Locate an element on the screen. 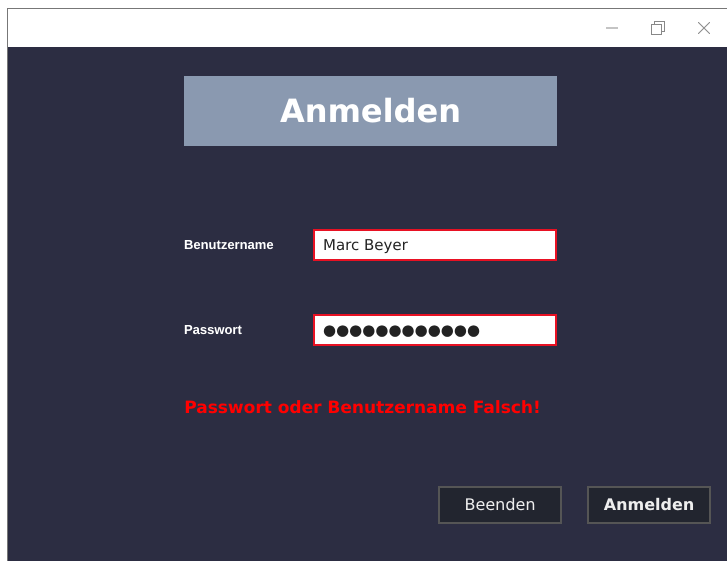  close-icon is located at coordinates (704, 28).